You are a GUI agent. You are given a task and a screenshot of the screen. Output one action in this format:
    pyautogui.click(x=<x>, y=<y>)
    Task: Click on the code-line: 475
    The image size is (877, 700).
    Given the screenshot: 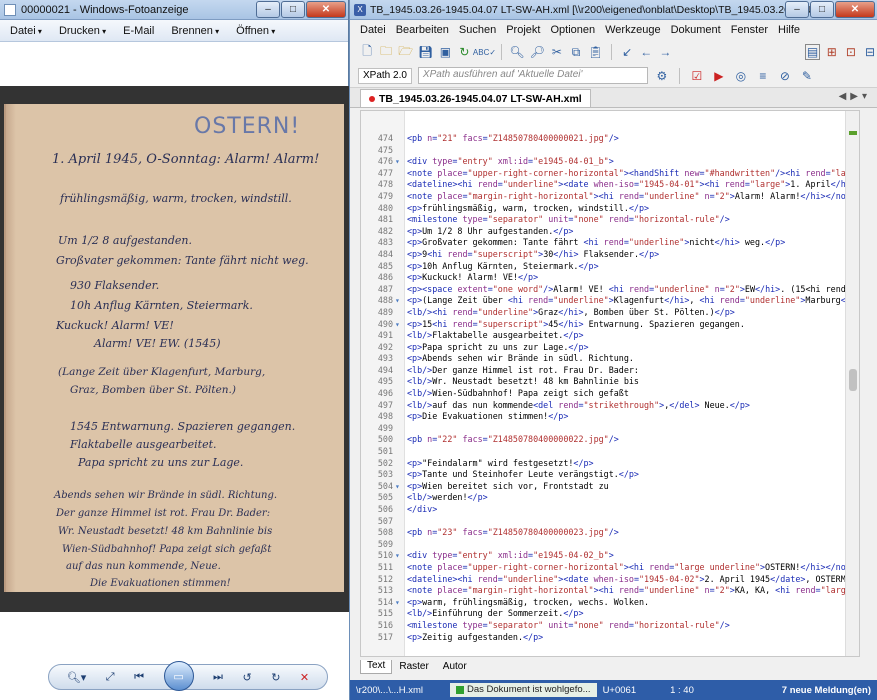 What is the action you would take?
    pyautogui.click(x=610, y=151)
    